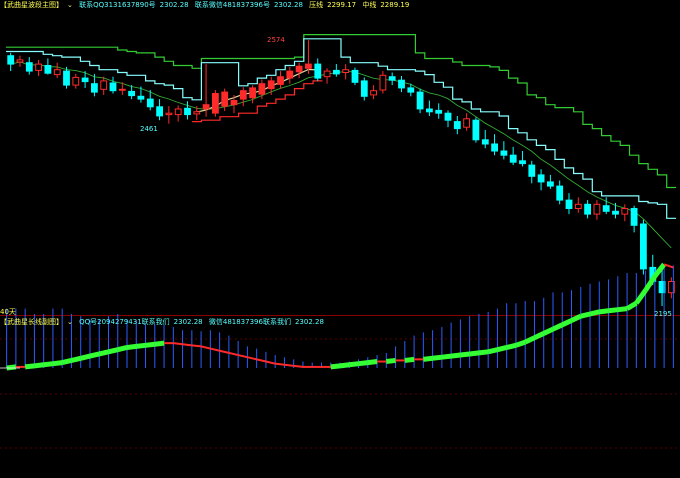 This screenshot has width=680, height=478. I want to click on main-indicator-title: 【武曲星波段主图】, so click(31, 5).